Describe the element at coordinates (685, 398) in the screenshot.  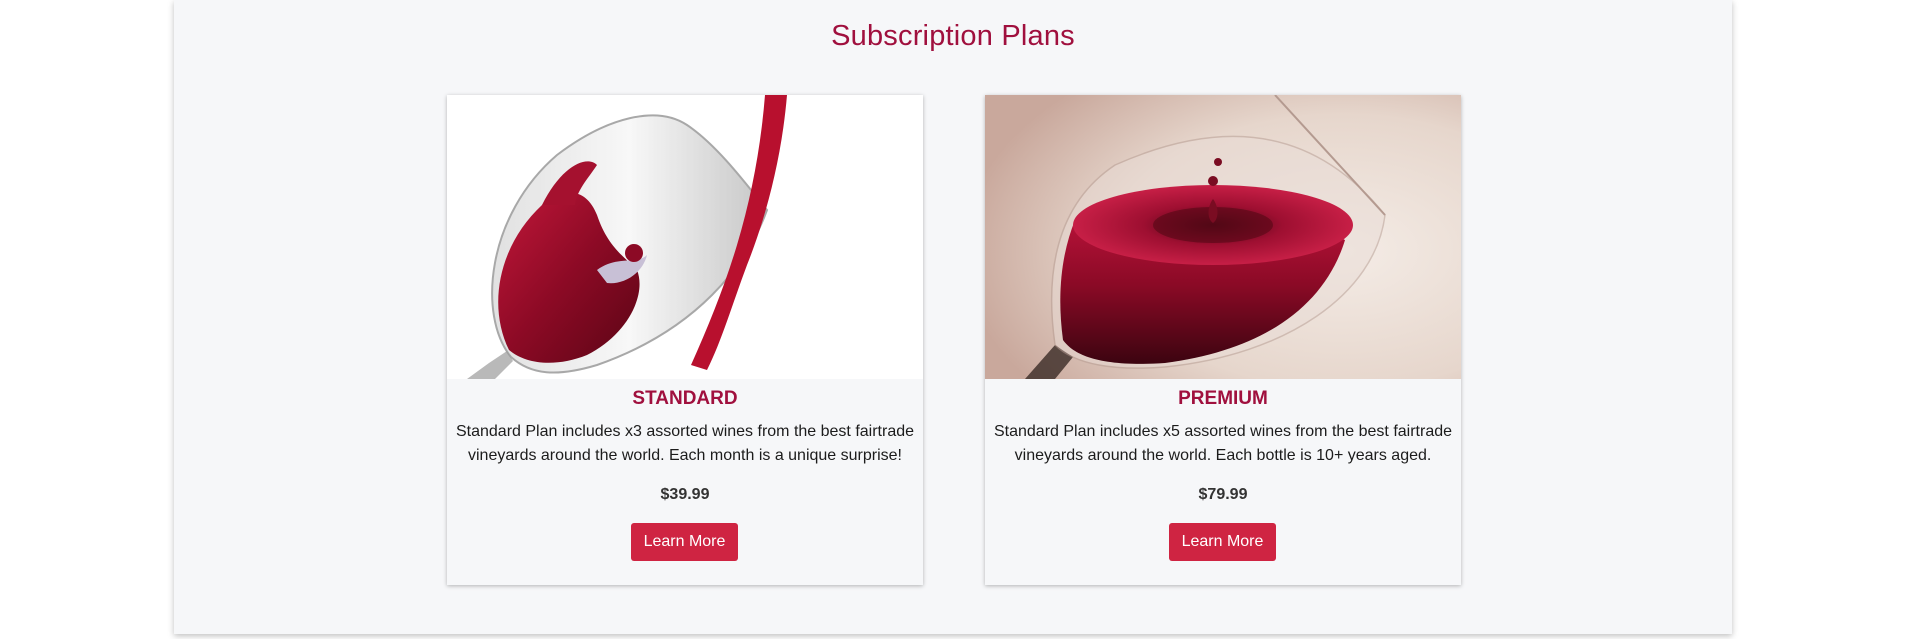
I see `plan-title: STANDARD` at that location.